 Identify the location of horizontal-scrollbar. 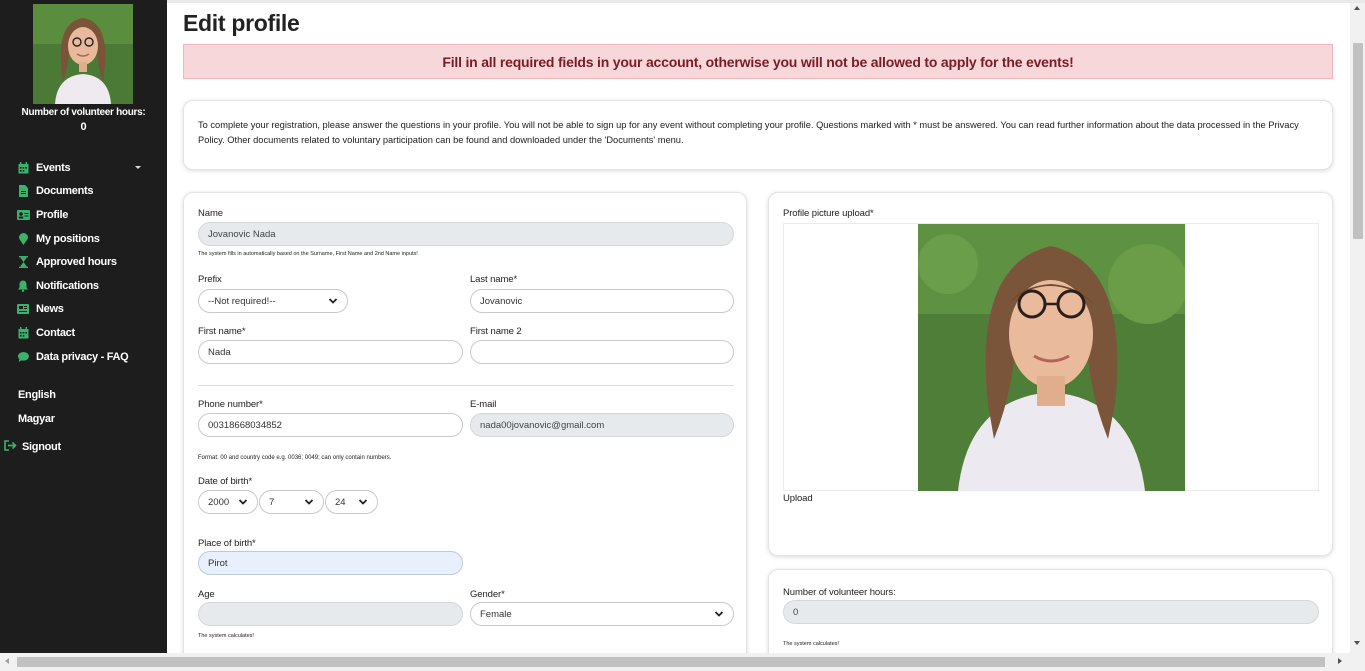
(682, 662).